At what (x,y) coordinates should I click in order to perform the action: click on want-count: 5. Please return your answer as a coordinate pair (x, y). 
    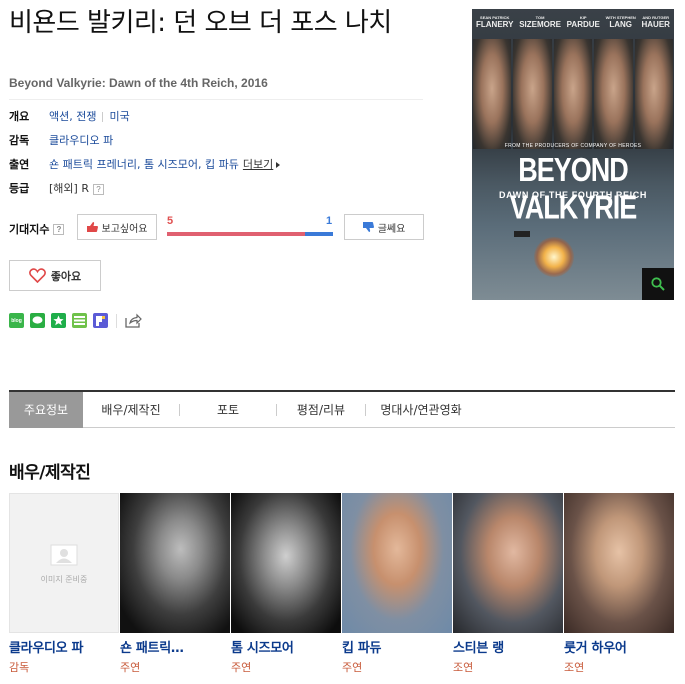
    Looking at the image, I should click on (170, 221).